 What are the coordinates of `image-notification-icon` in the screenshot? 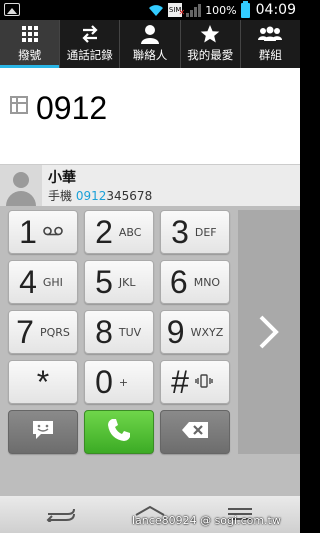 It's located at (12, 9).